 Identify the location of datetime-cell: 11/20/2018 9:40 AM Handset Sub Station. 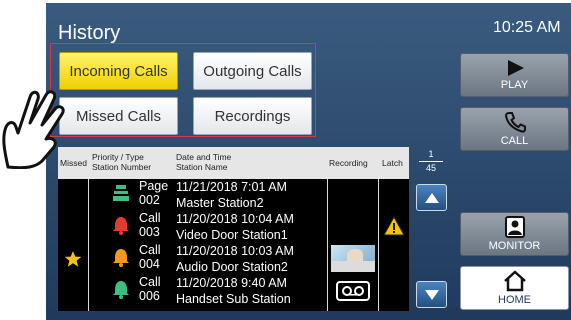
(233, 291).